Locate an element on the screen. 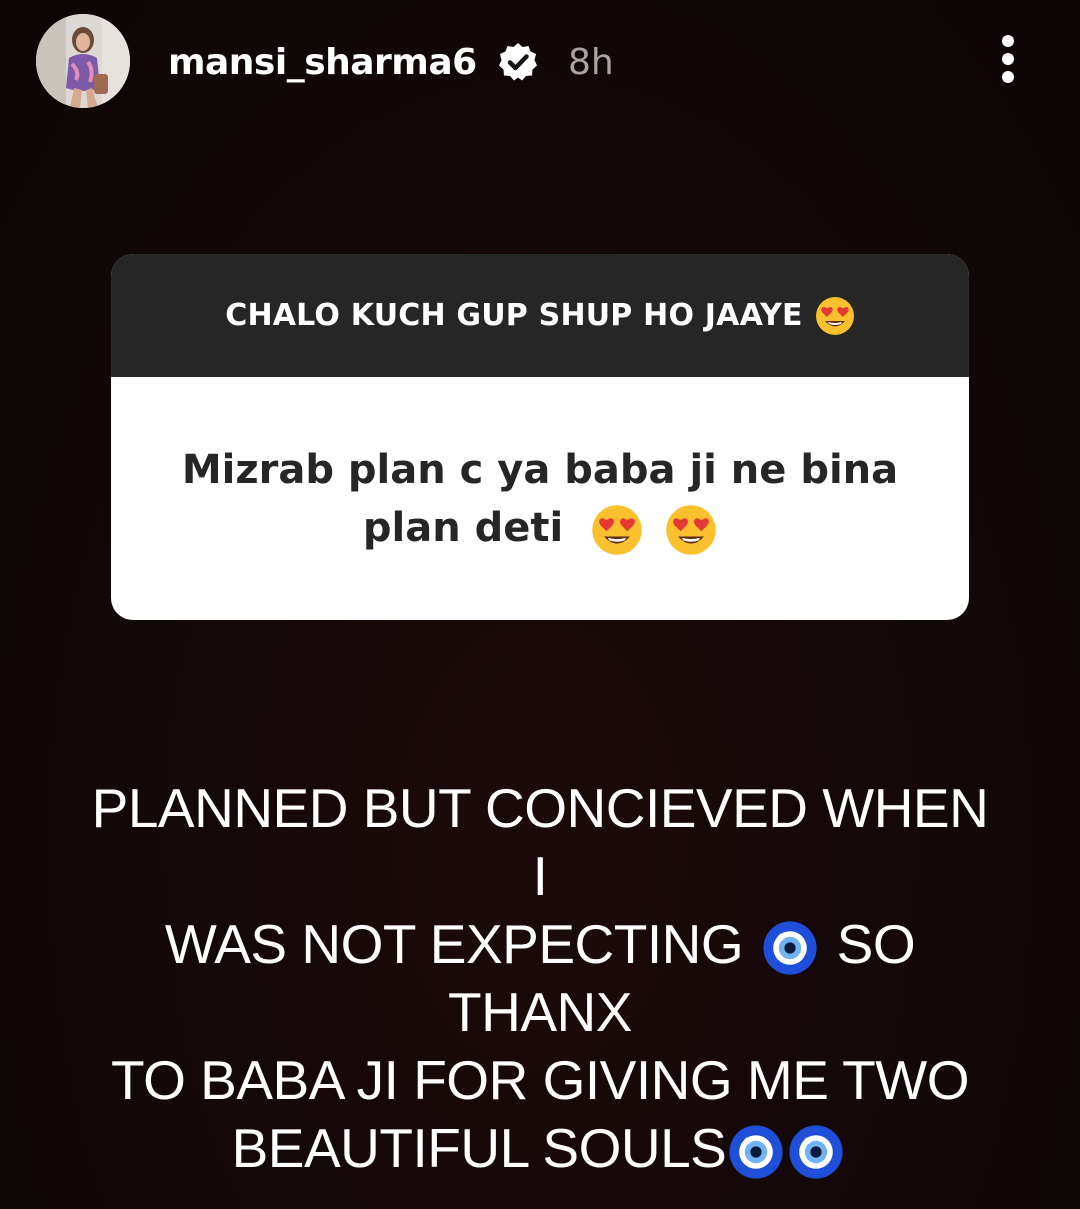 The image size is (1080, 1209). answer-line-2a: WAS NOT EXPECTING is located at coordinates (454, 944).